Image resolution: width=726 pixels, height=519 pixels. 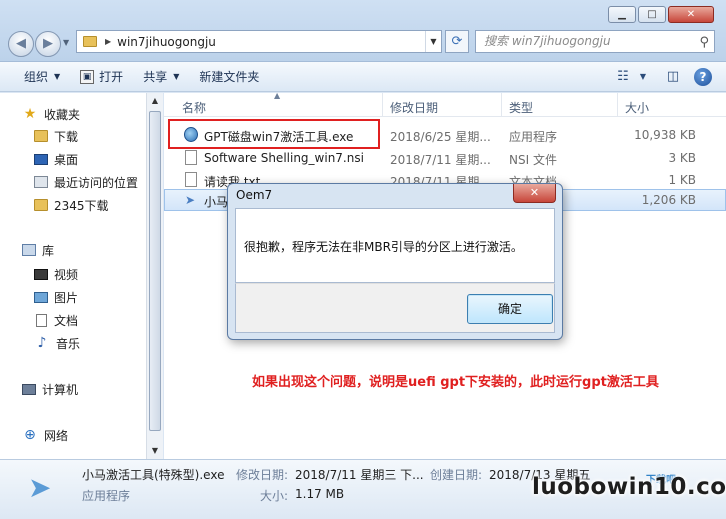 I want to click on file-size: 3 KB, so click(x=682, y=158).